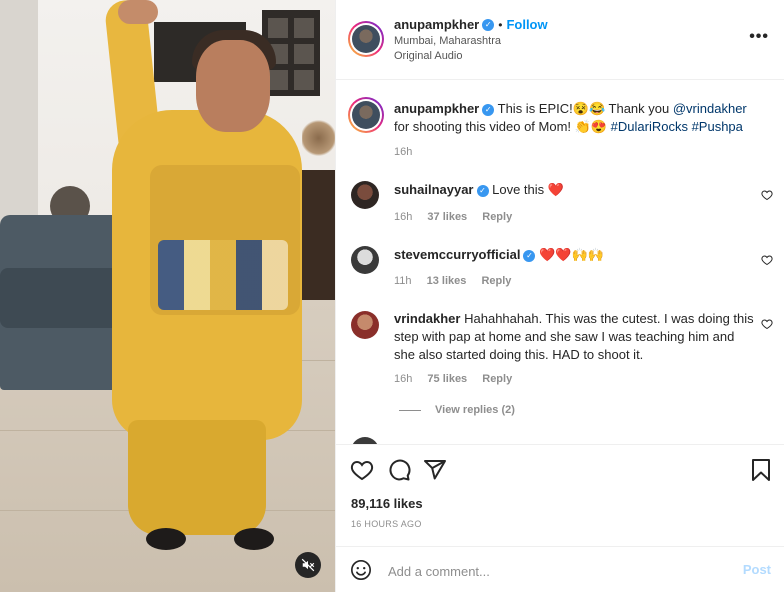  What do you see at coordinates (560, 496) in the screenshot?
I see `post-actions: 89,116 likes 16 HOURS AGO` at bounding box center [560, 496].